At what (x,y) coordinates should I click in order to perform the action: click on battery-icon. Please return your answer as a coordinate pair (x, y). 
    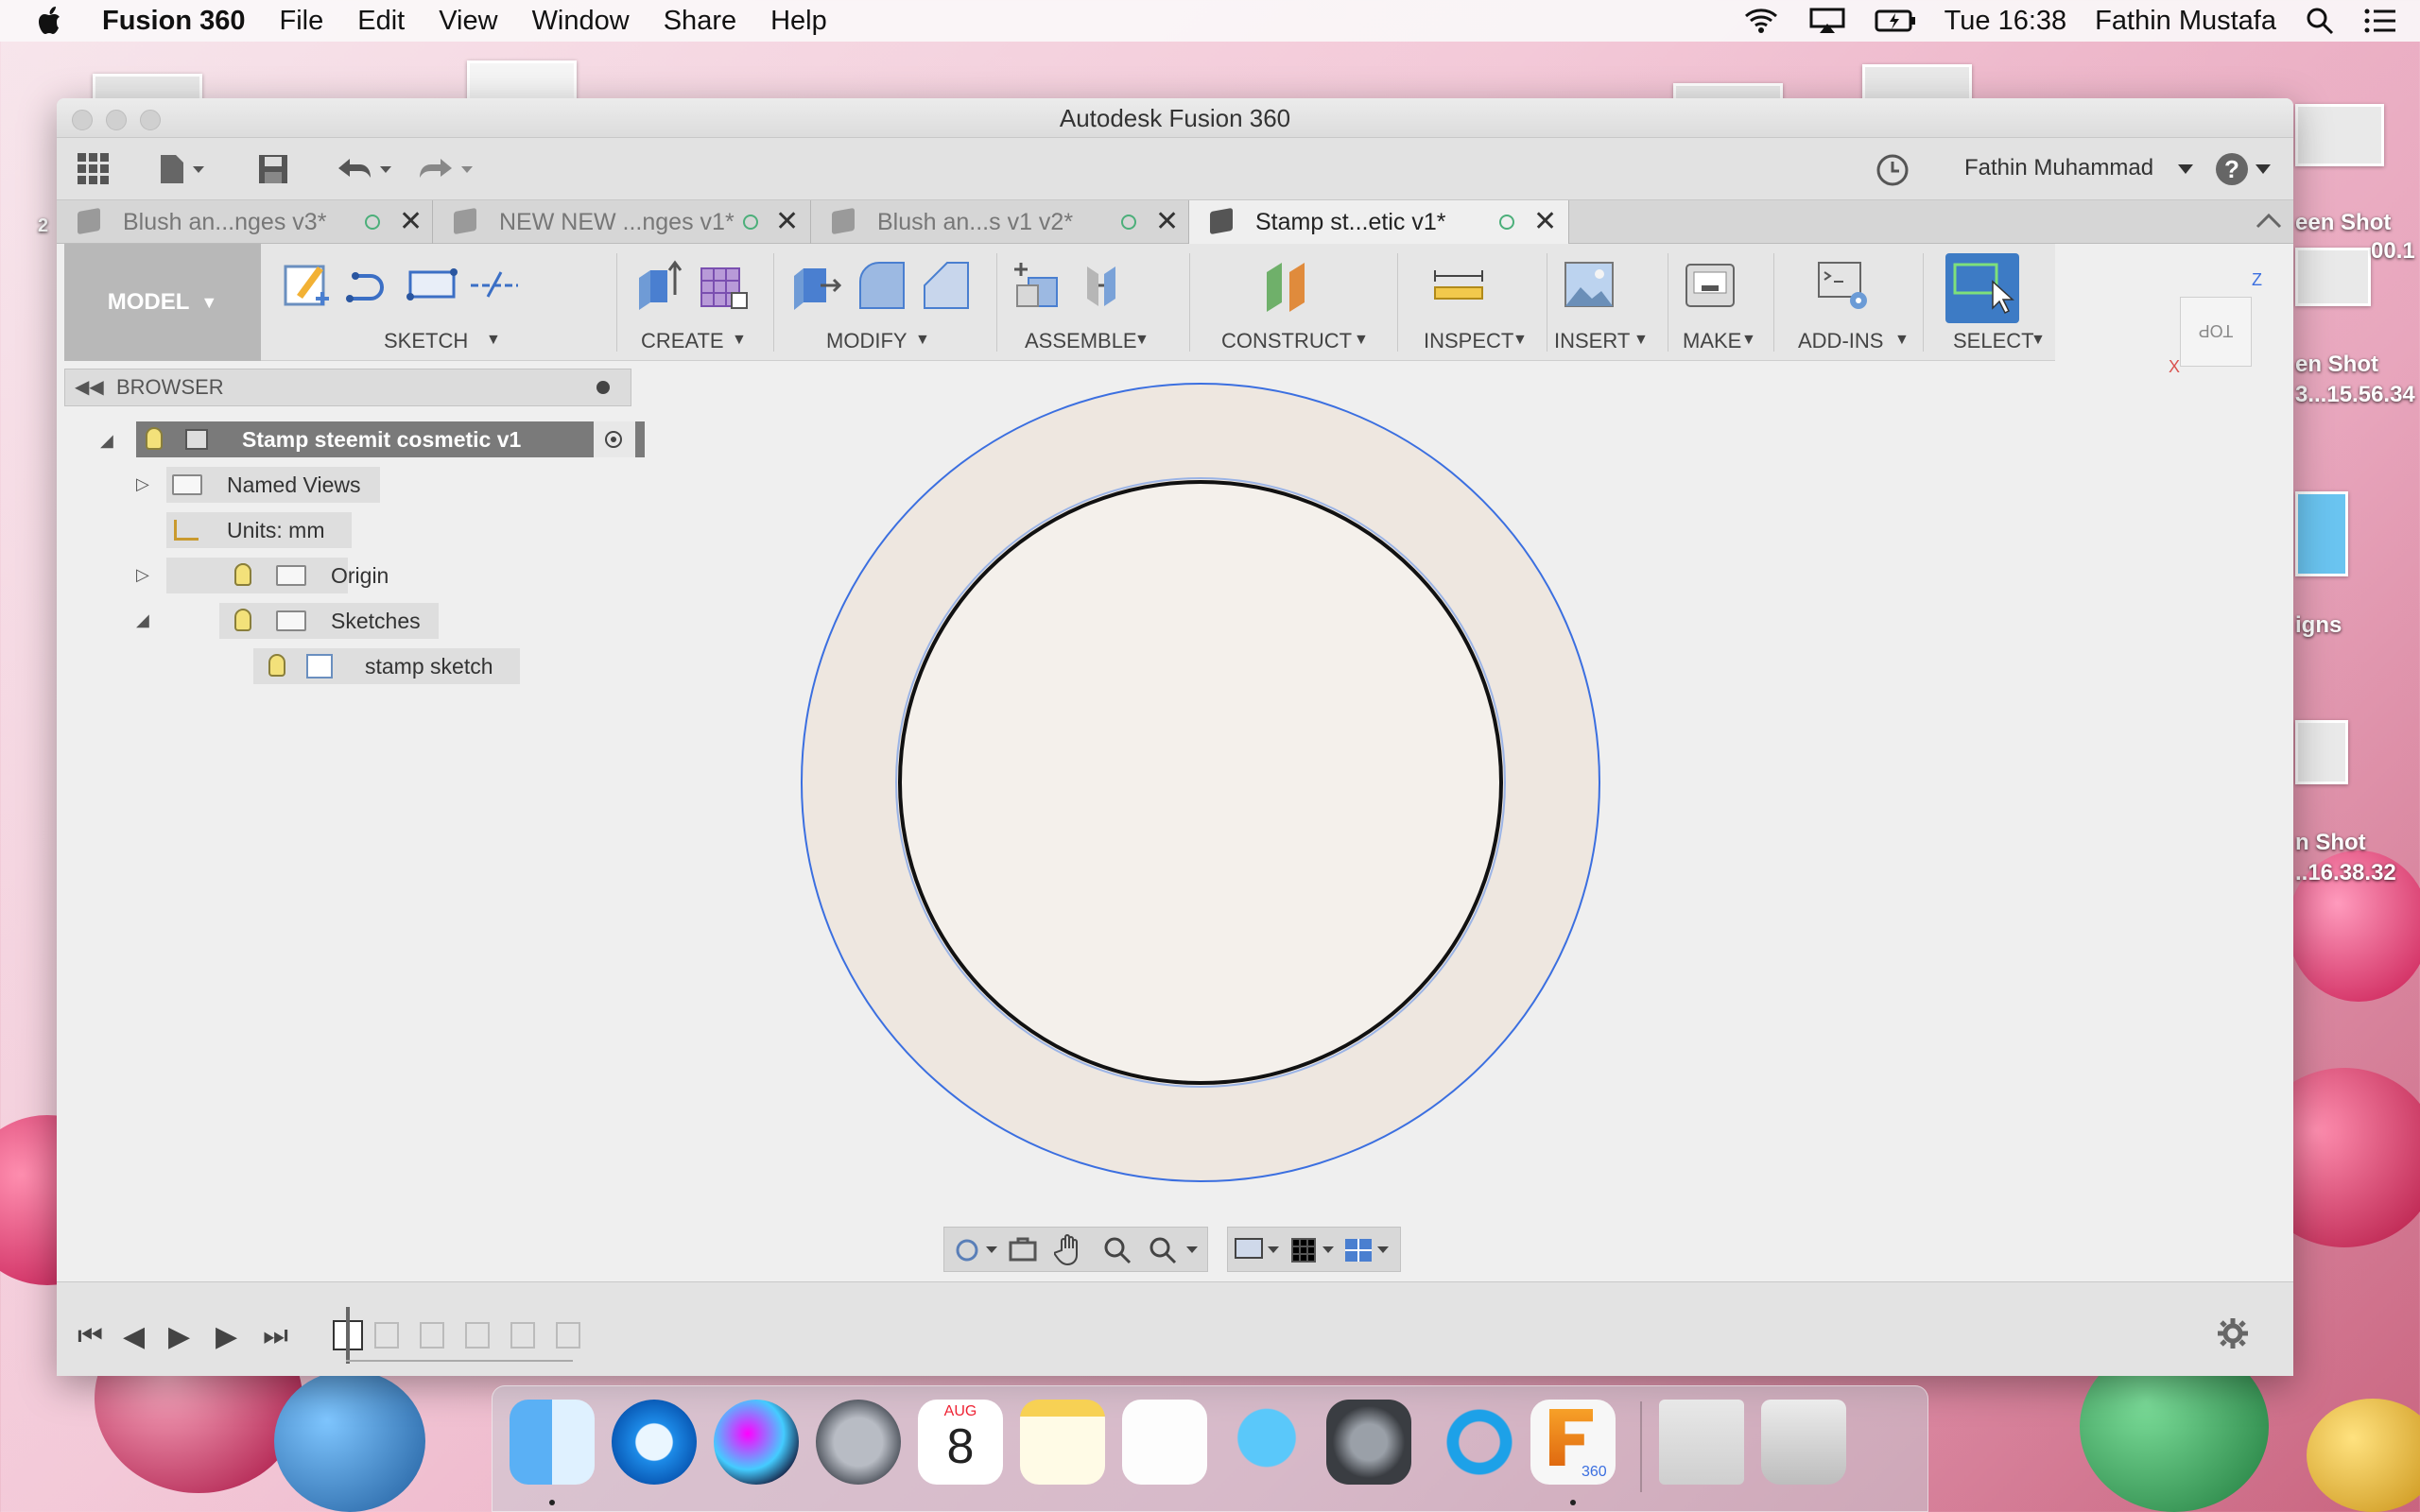
    Looking at the image, I should click on (1895, 21).